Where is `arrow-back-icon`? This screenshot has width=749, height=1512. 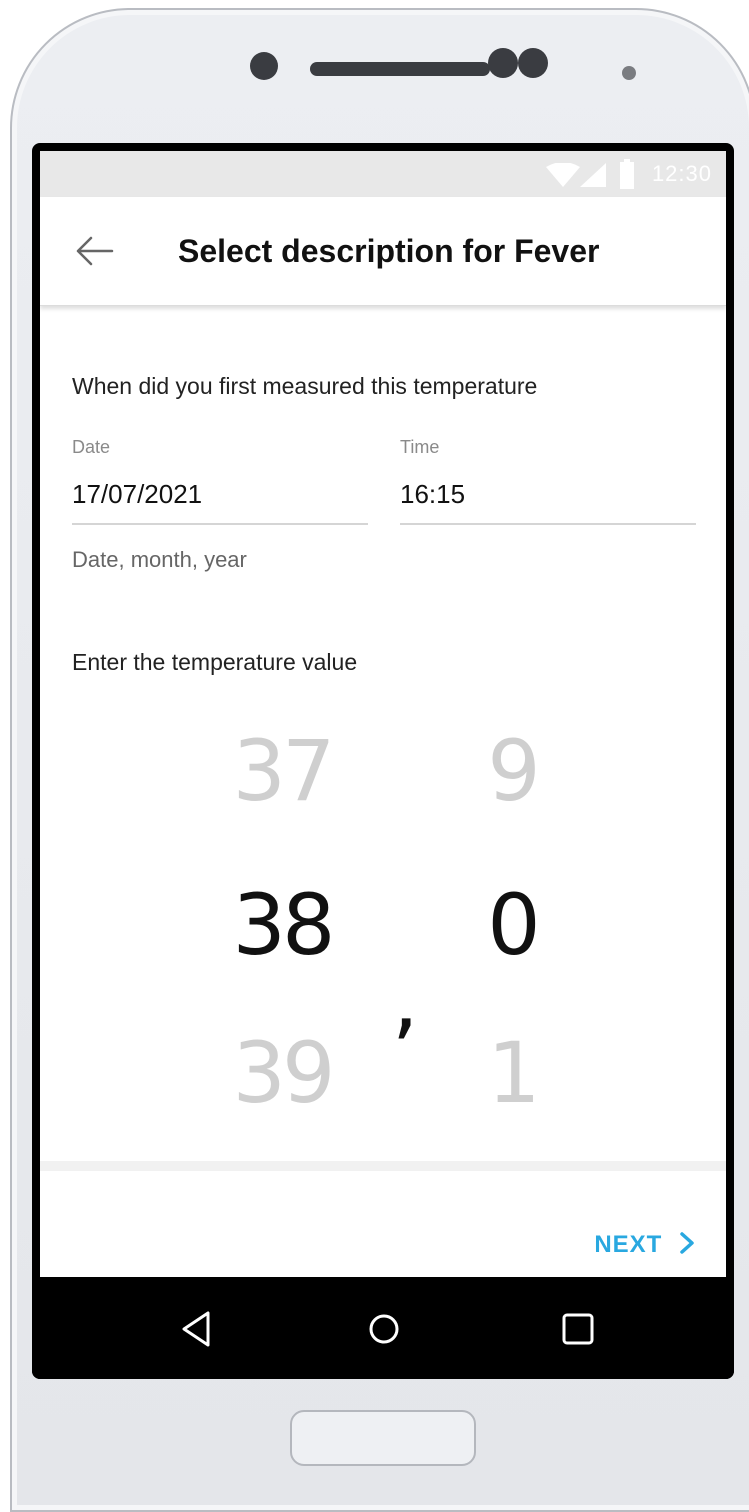 arrow-back-icon is located at coordinates (95, 251).